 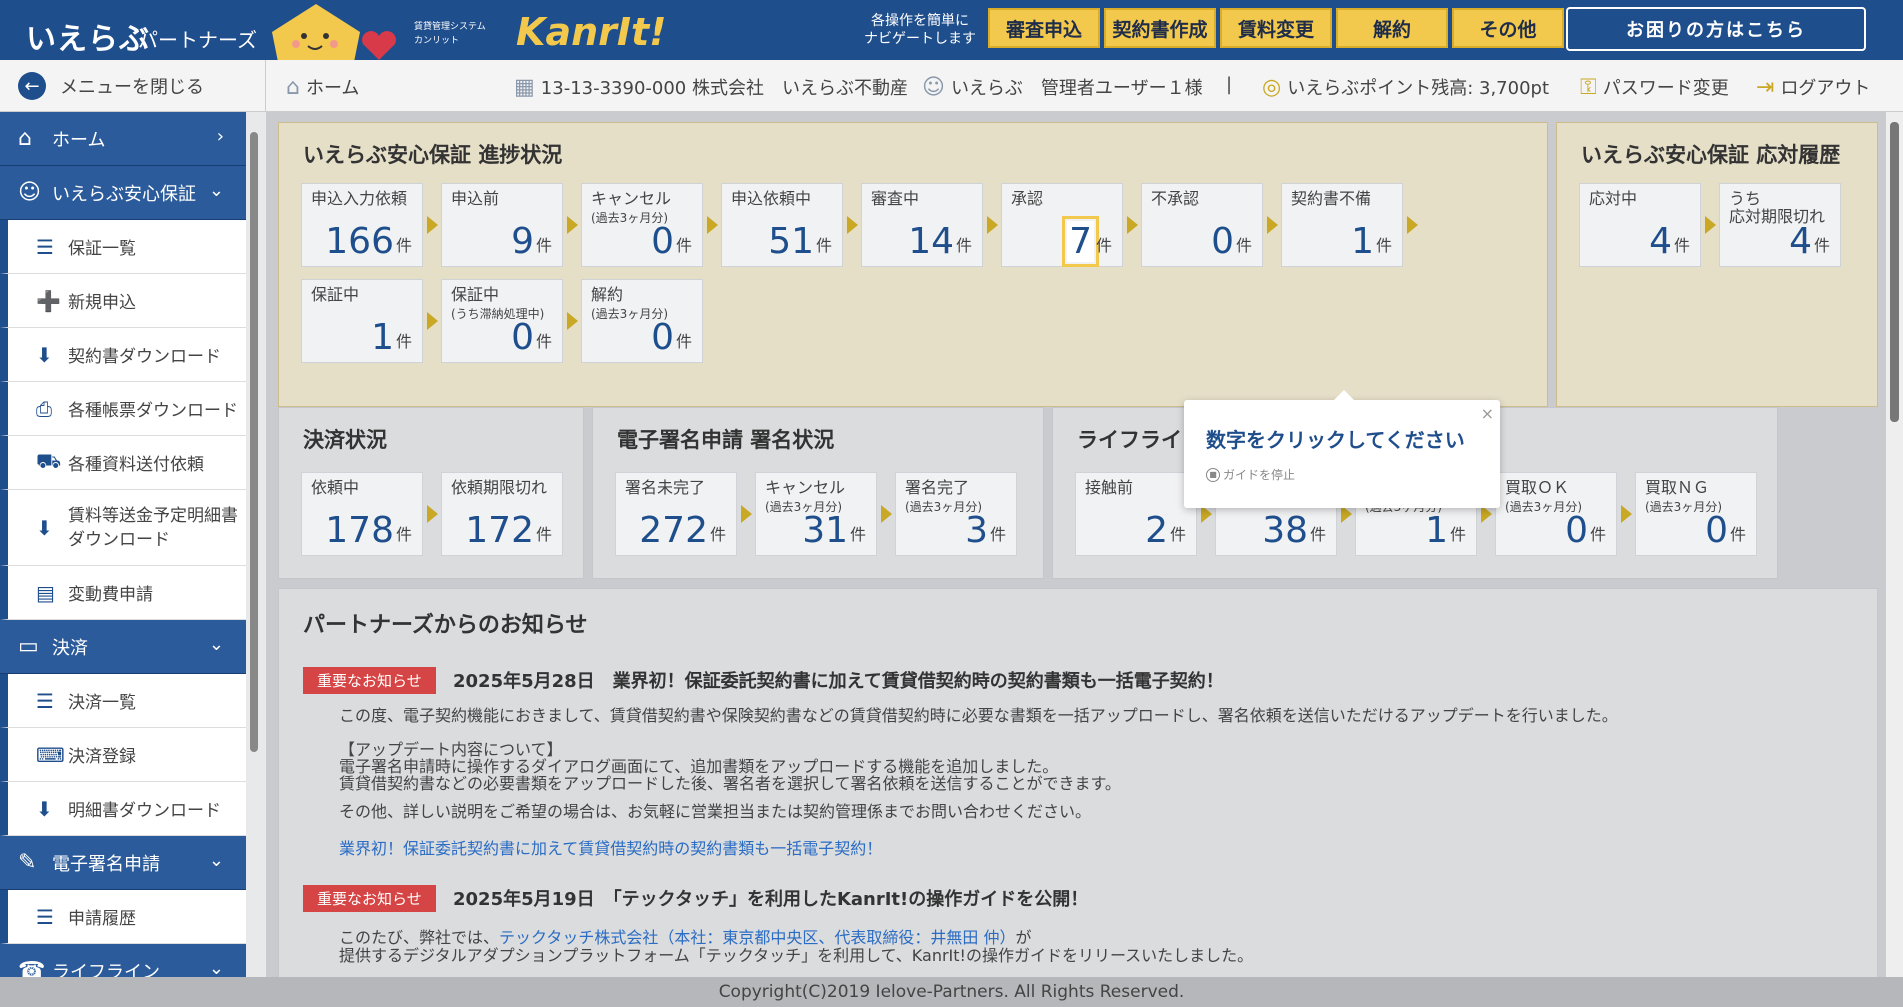 I want to click on card-count: 272, so click(x=673, y=530).